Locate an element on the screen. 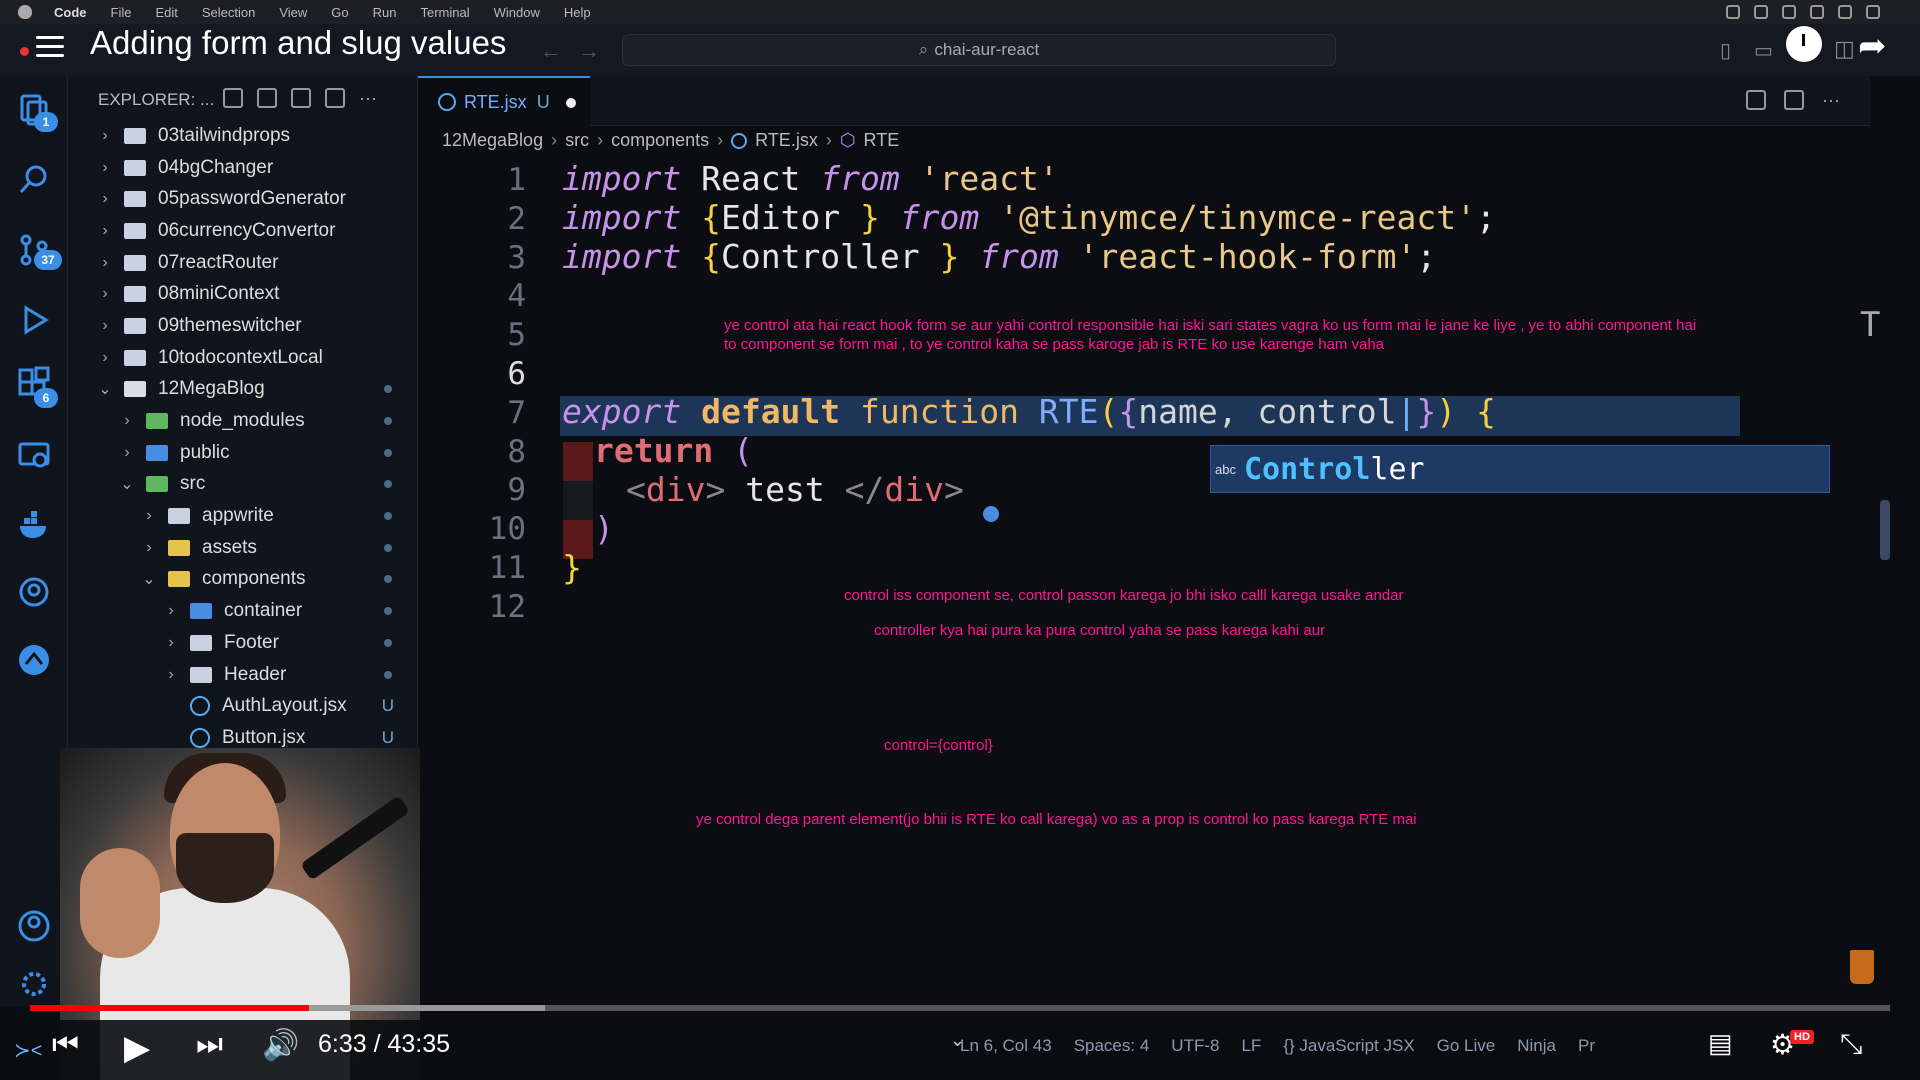  wifi-icon is located at coordinates (1817, 12).